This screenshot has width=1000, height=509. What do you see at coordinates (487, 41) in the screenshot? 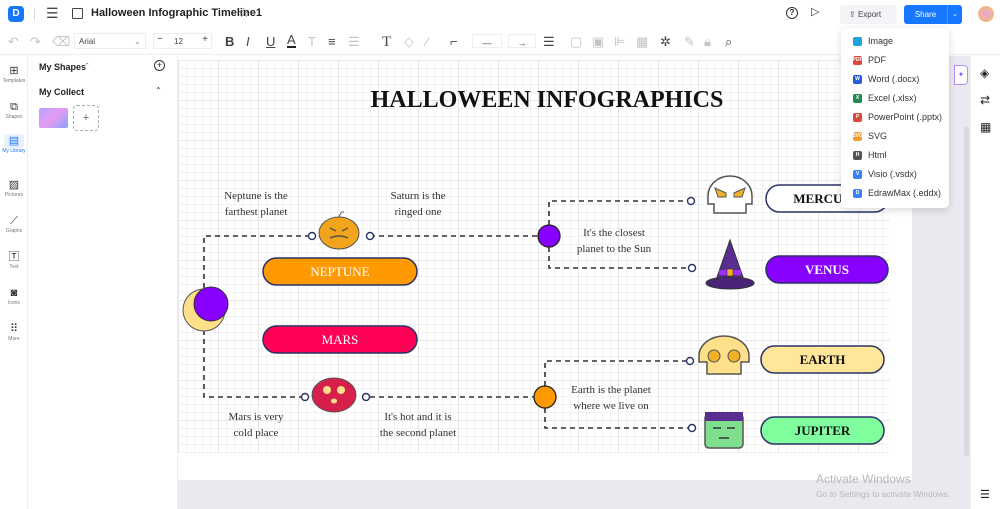
I see `line-style-select: —` at bounding box center [487, 41].